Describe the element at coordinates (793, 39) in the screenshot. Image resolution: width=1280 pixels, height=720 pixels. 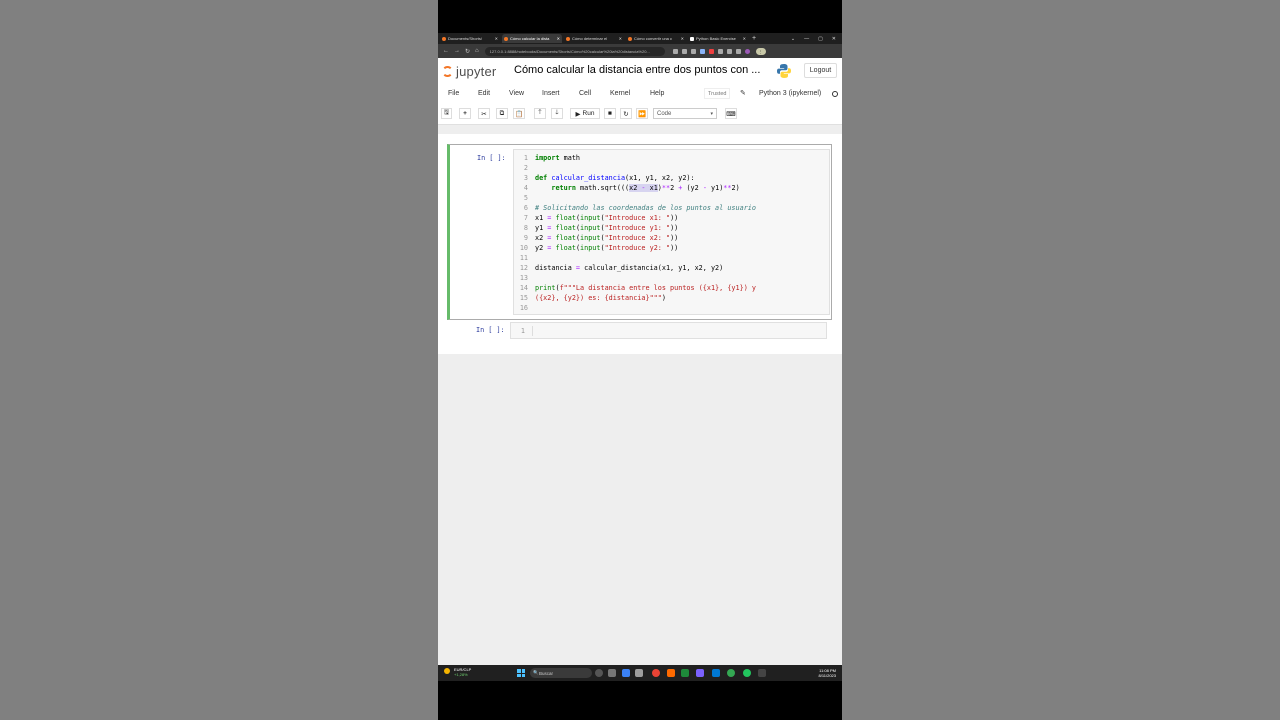
I see `tab-search-icon: ⌄` at that location.